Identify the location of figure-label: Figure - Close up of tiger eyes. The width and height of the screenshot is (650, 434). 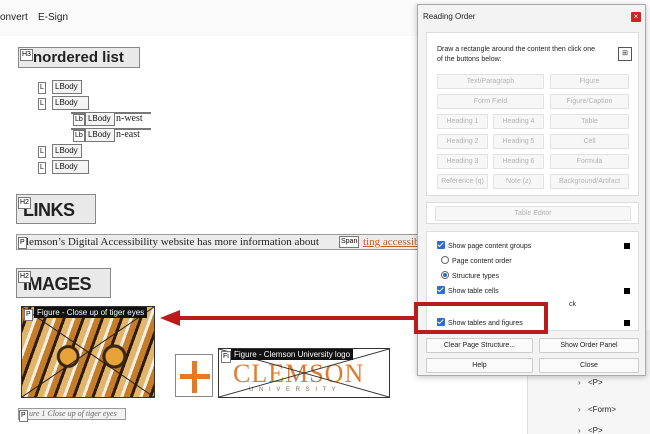
(91, 312).